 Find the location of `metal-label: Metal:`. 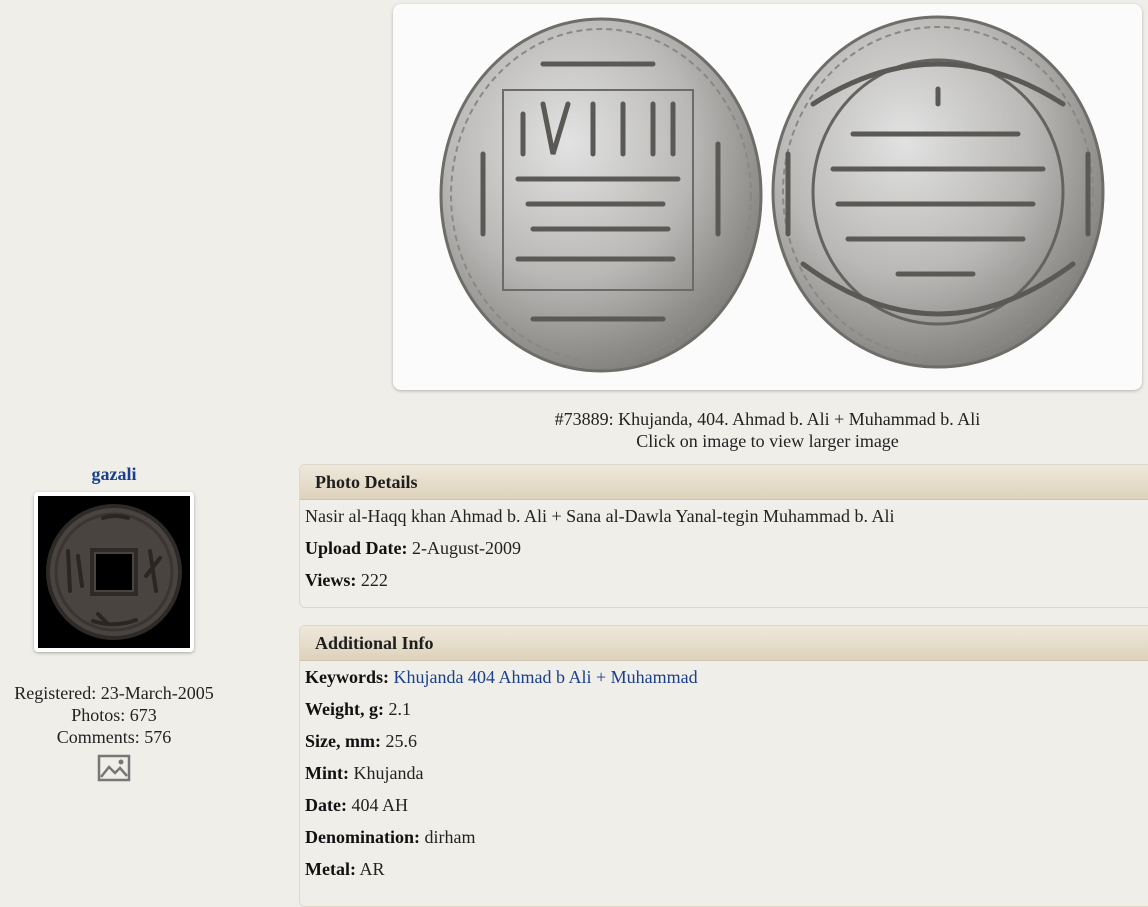

metal-label: Metal: is located at coordinates (330, 869).